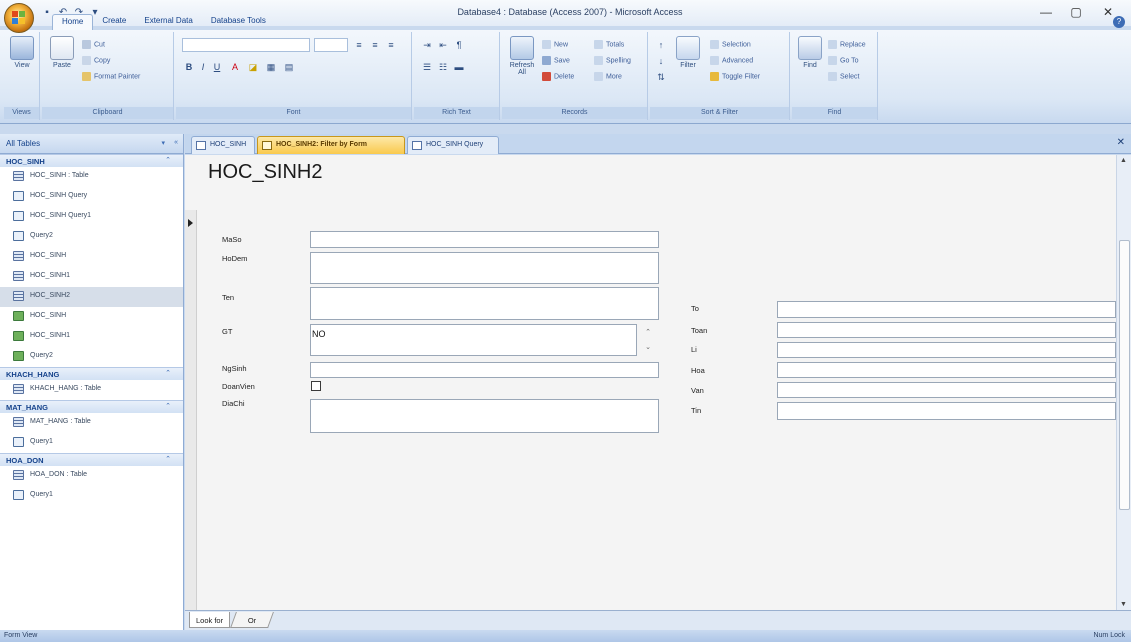  I want to click on nav-item: HOC_SINH2, so click(91, 297).